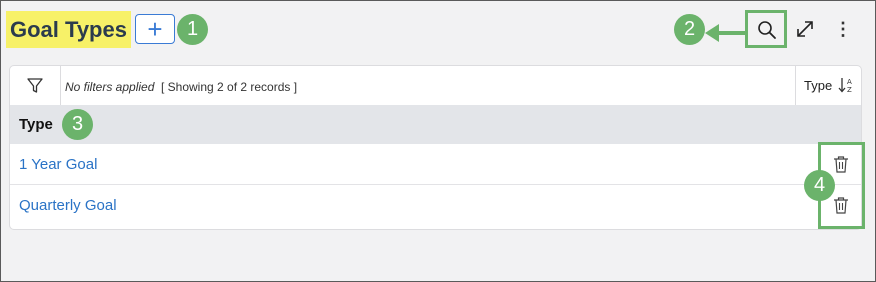  Describe the element at coordinates (435, 205) in the screenshot. I see `table-row: Quarterly Goal` at that location.